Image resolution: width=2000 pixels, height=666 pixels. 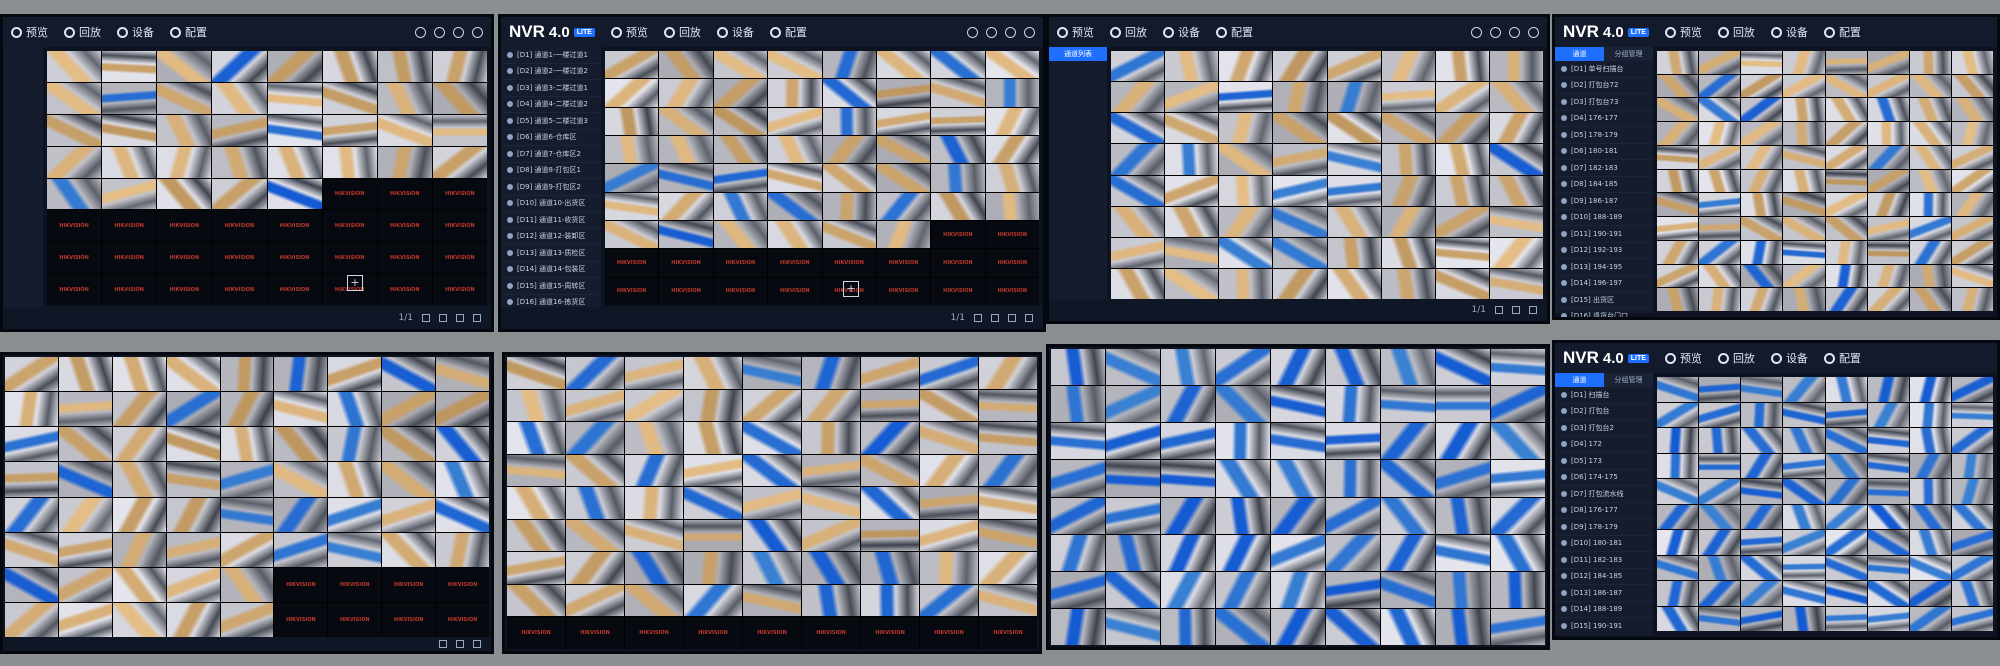 I want to click on channel-list-item: [D15] 190-191, so click(x=1604, y=626).